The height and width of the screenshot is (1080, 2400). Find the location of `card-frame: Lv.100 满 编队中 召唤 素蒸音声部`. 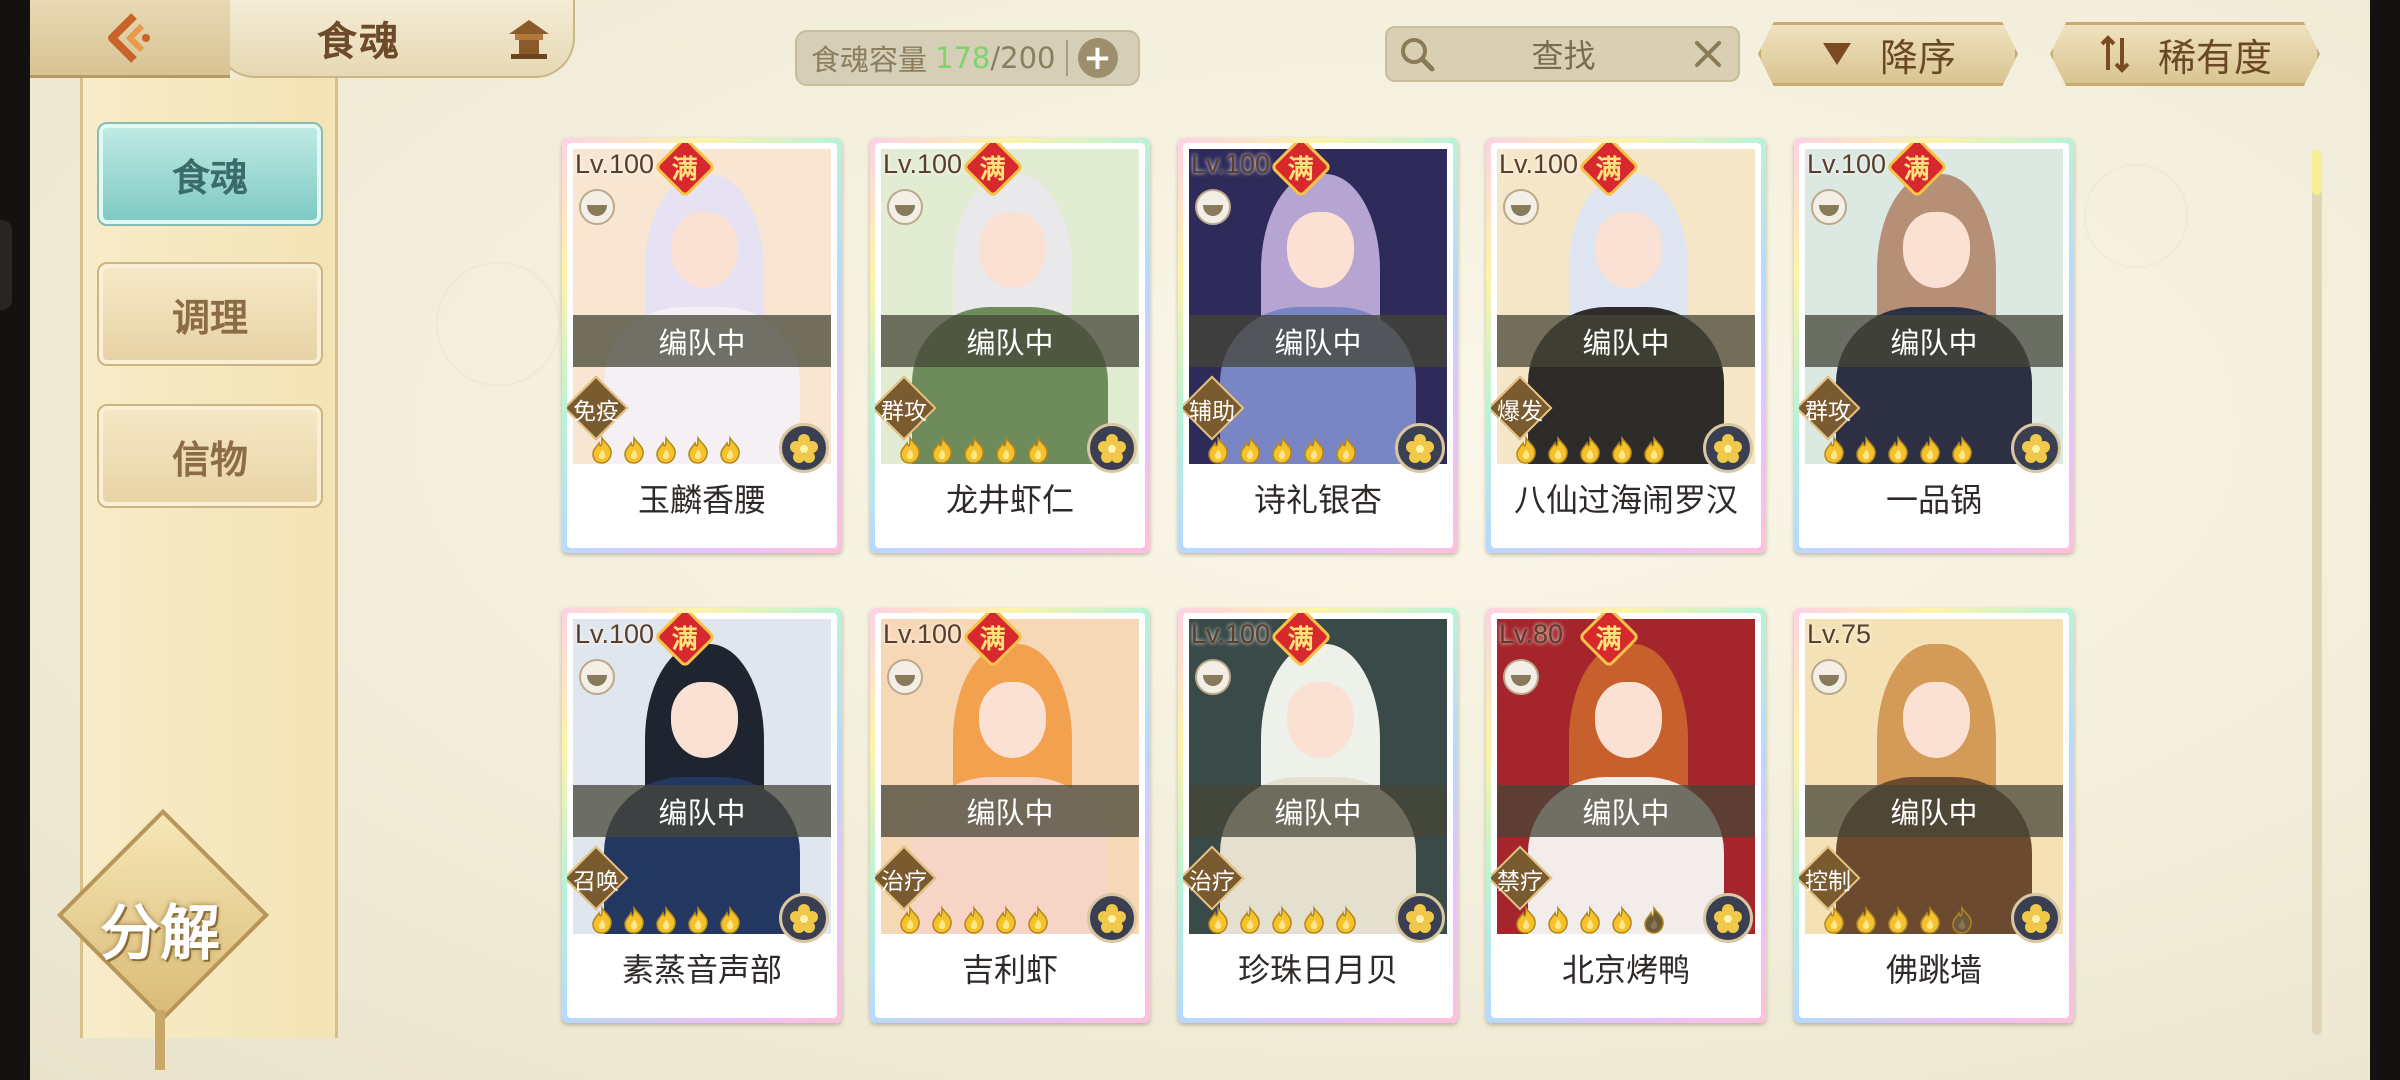

card-frame: Lv.100 满 编队中 召唤 素蒸音声部 is located at coordinates (702, 815).